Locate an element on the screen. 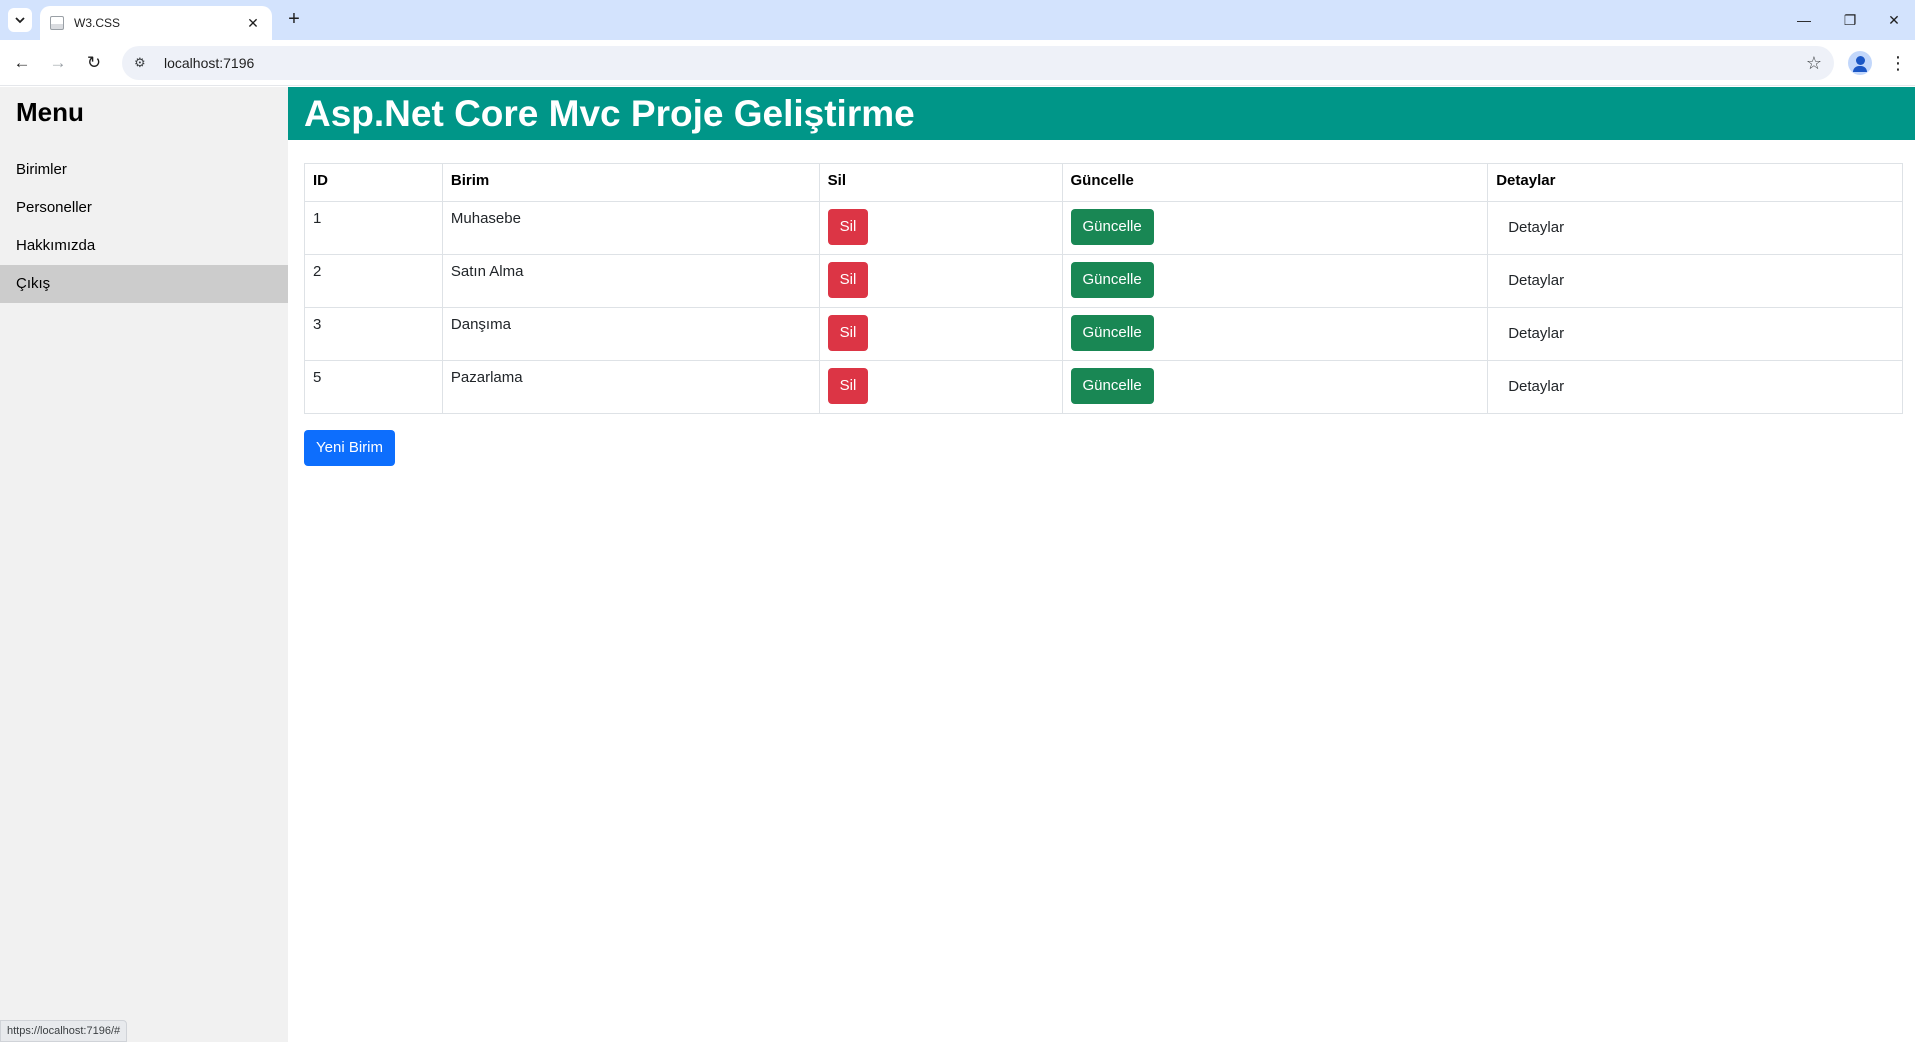  cell-id: 1 is located at coordinates (373, 228).